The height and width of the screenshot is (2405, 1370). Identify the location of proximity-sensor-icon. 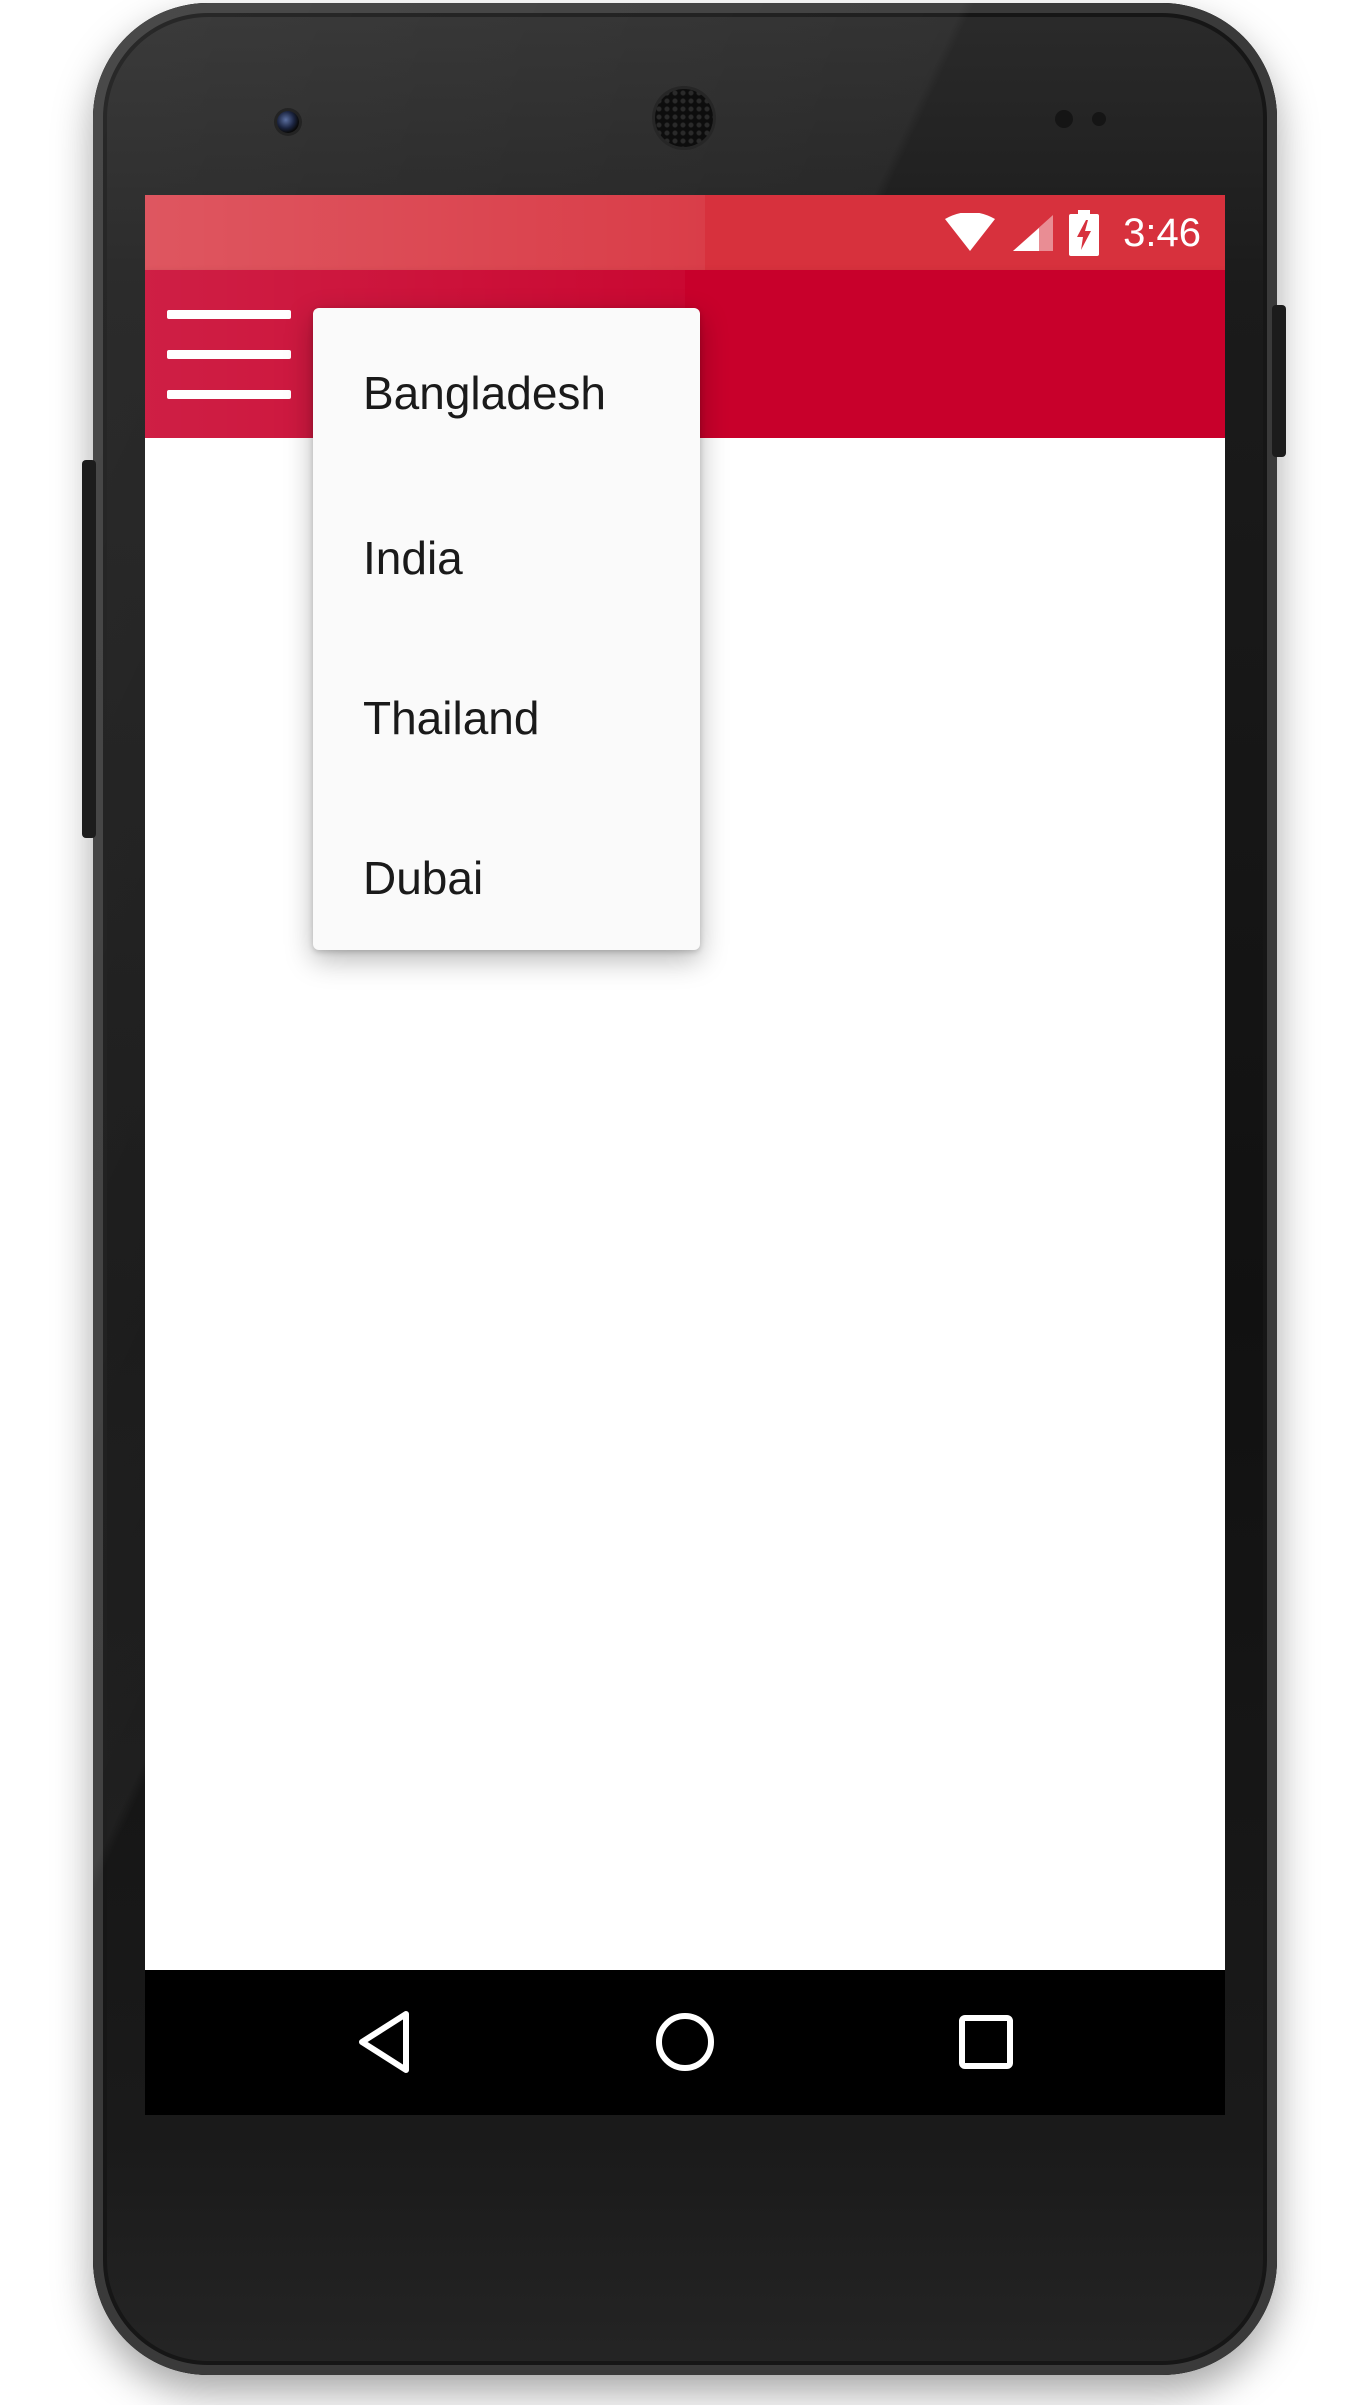
(1064, 119).